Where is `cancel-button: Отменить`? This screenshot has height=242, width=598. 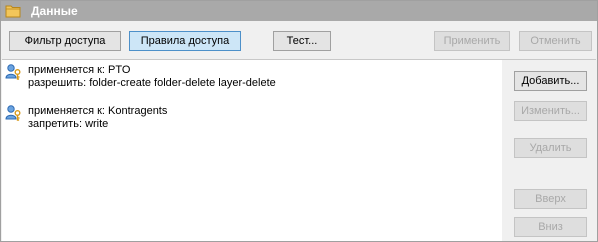 cancel-button: Отменить is located at coordinates (555, 41).